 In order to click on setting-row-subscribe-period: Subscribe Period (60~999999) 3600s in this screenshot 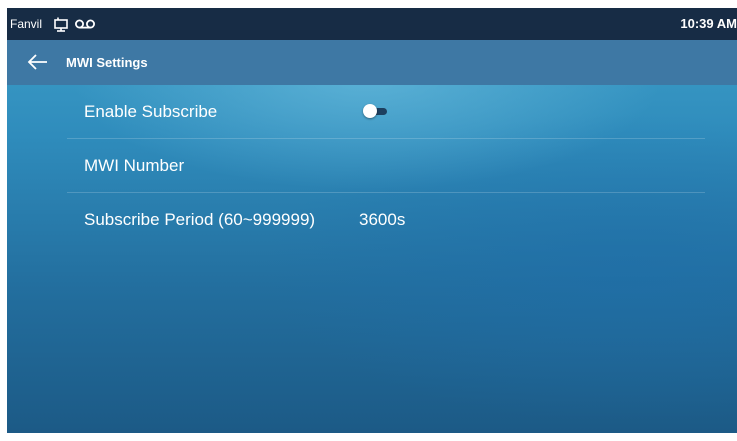, I will do `click(386, 220)`.